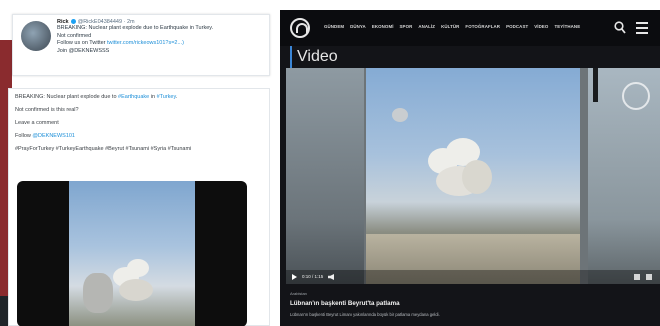 The image size is (660, 326). What do you see at coordinates (294, 277) in the screenshot?
I see `play-icon` at bounding box center [294, 277].